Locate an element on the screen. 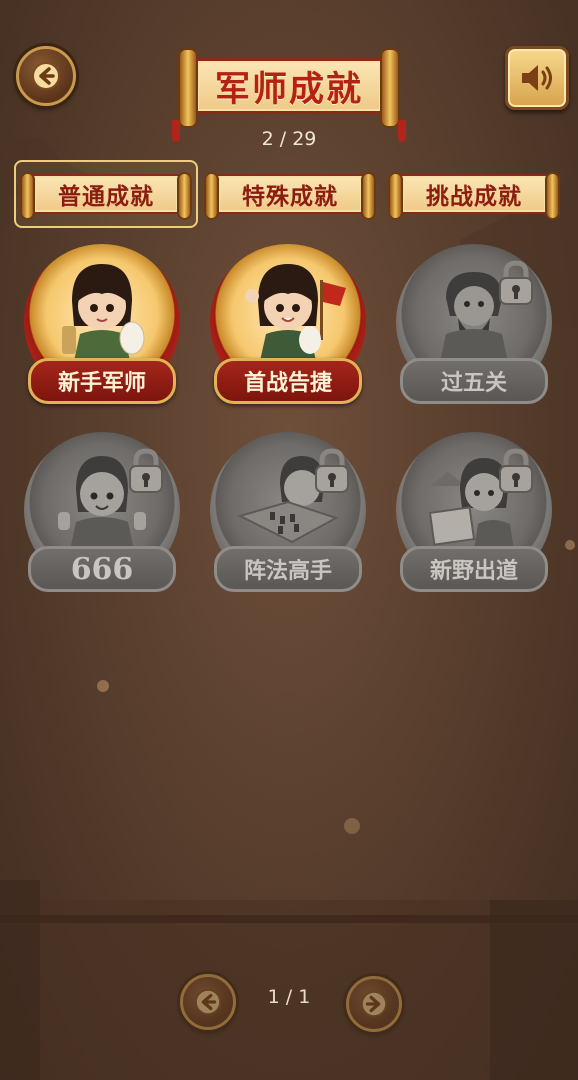  speaker-icon is located at coordinates (537, 78).